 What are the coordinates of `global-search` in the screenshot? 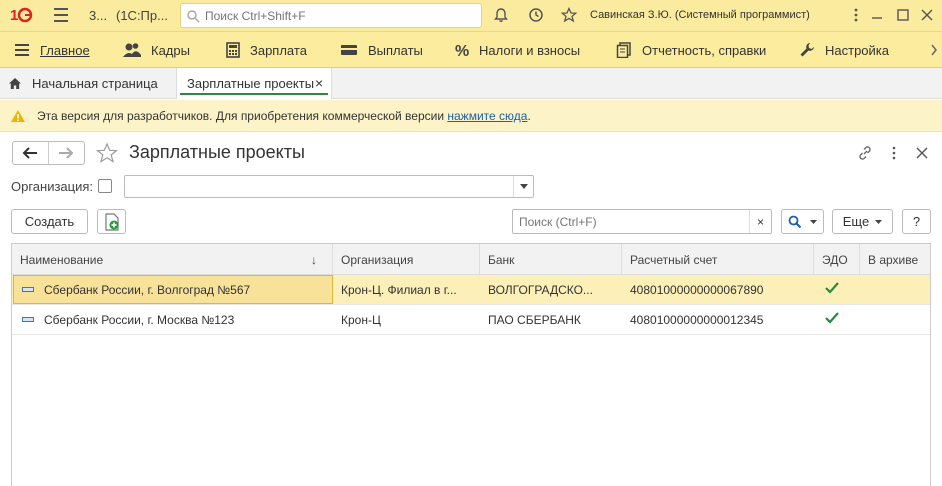 It's located at (331, 15).